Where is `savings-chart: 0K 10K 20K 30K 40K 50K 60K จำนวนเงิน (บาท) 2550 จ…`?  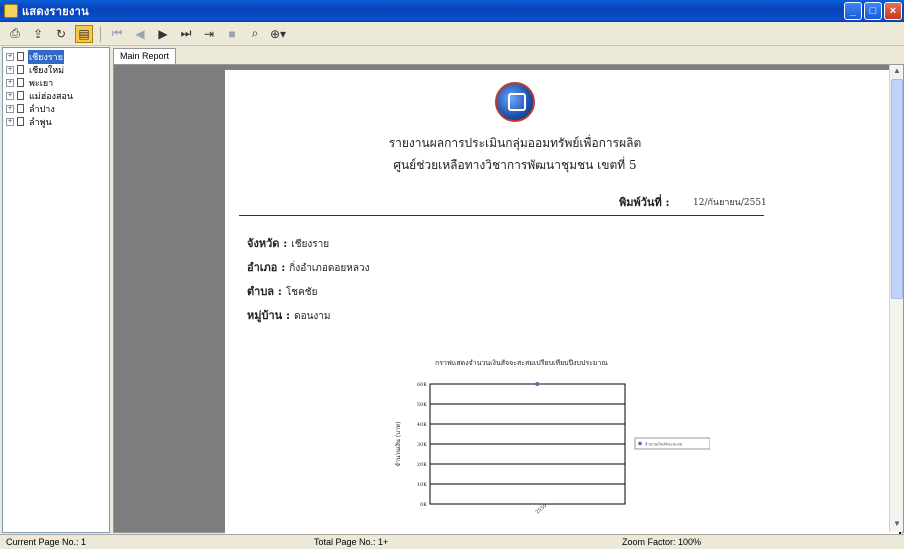 savings-chart: 0K 10K 20K 30K 40K 50K 60K จำนวนเงิน (บาท) 2550 จ… is located at coordinates (552, 449).